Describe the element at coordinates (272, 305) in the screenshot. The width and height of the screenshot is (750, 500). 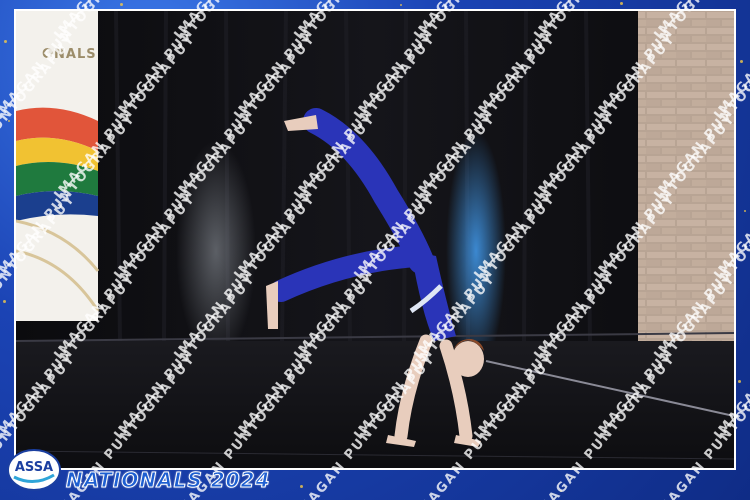
I see `trailing-foot` at that location.